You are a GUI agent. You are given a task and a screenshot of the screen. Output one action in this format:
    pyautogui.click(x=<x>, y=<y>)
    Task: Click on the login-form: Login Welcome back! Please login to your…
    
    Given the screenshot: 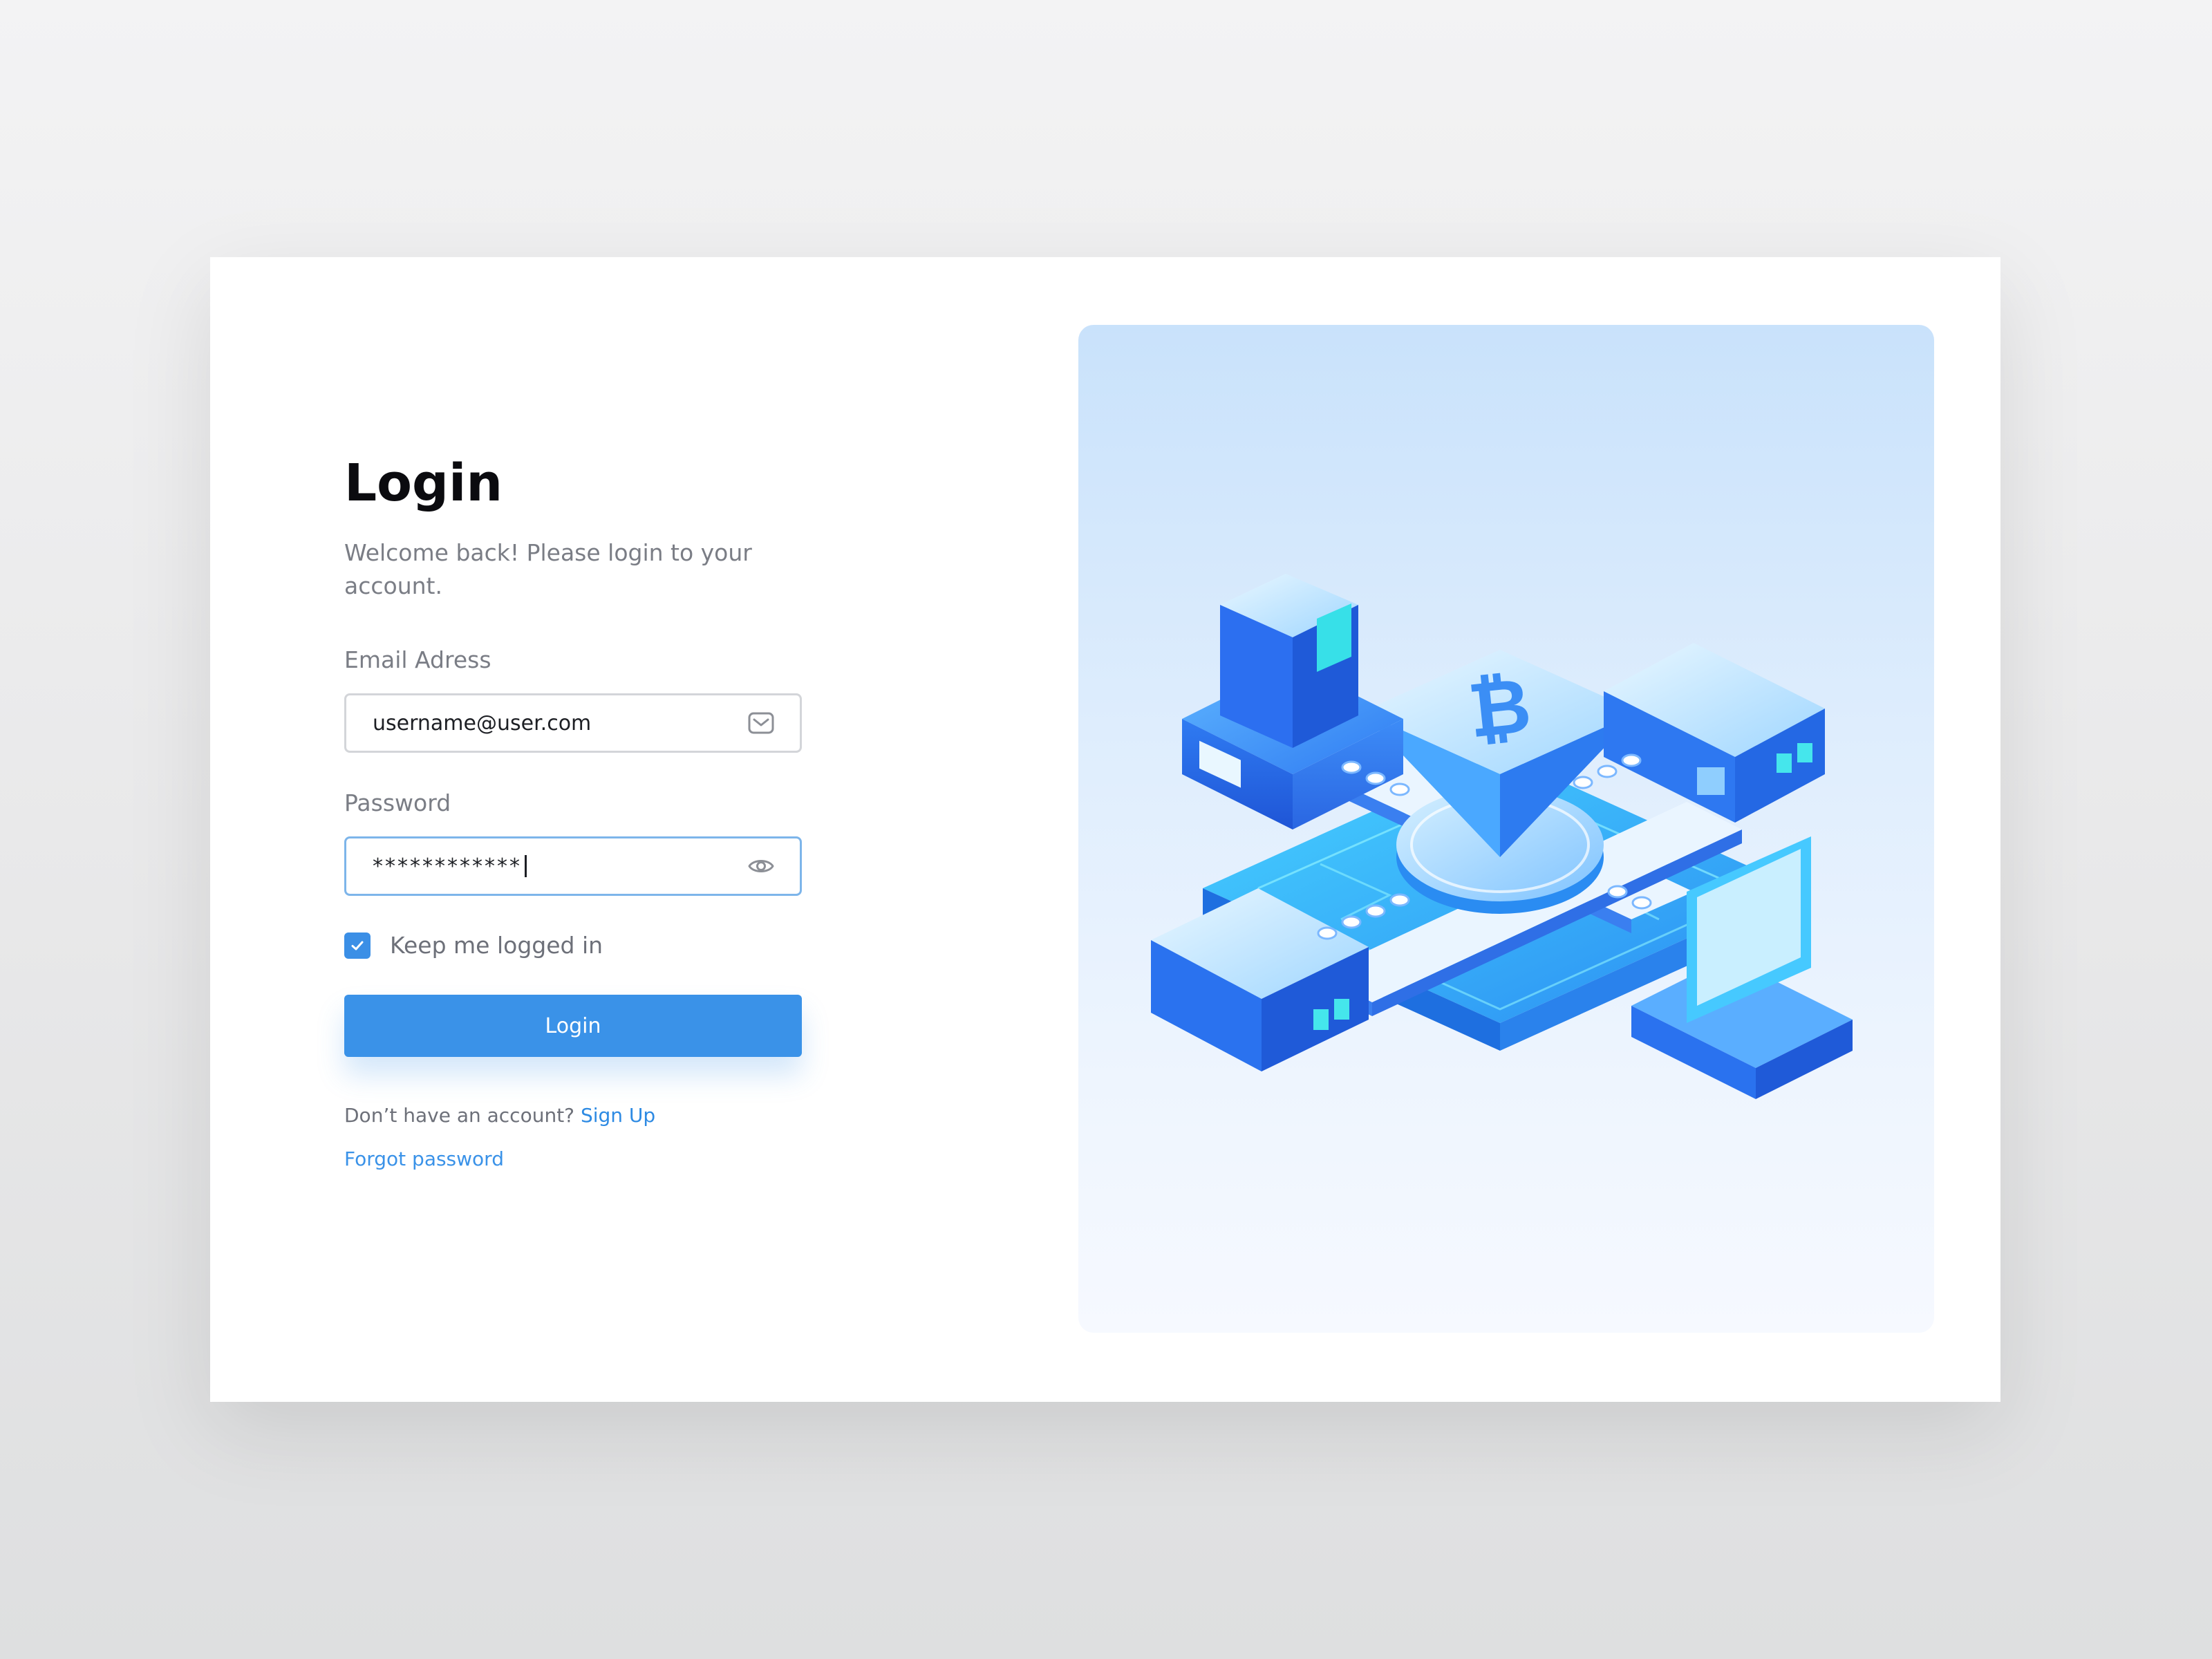 What is the action you would take?
    pyautogui.click(x=573, y=814)
    